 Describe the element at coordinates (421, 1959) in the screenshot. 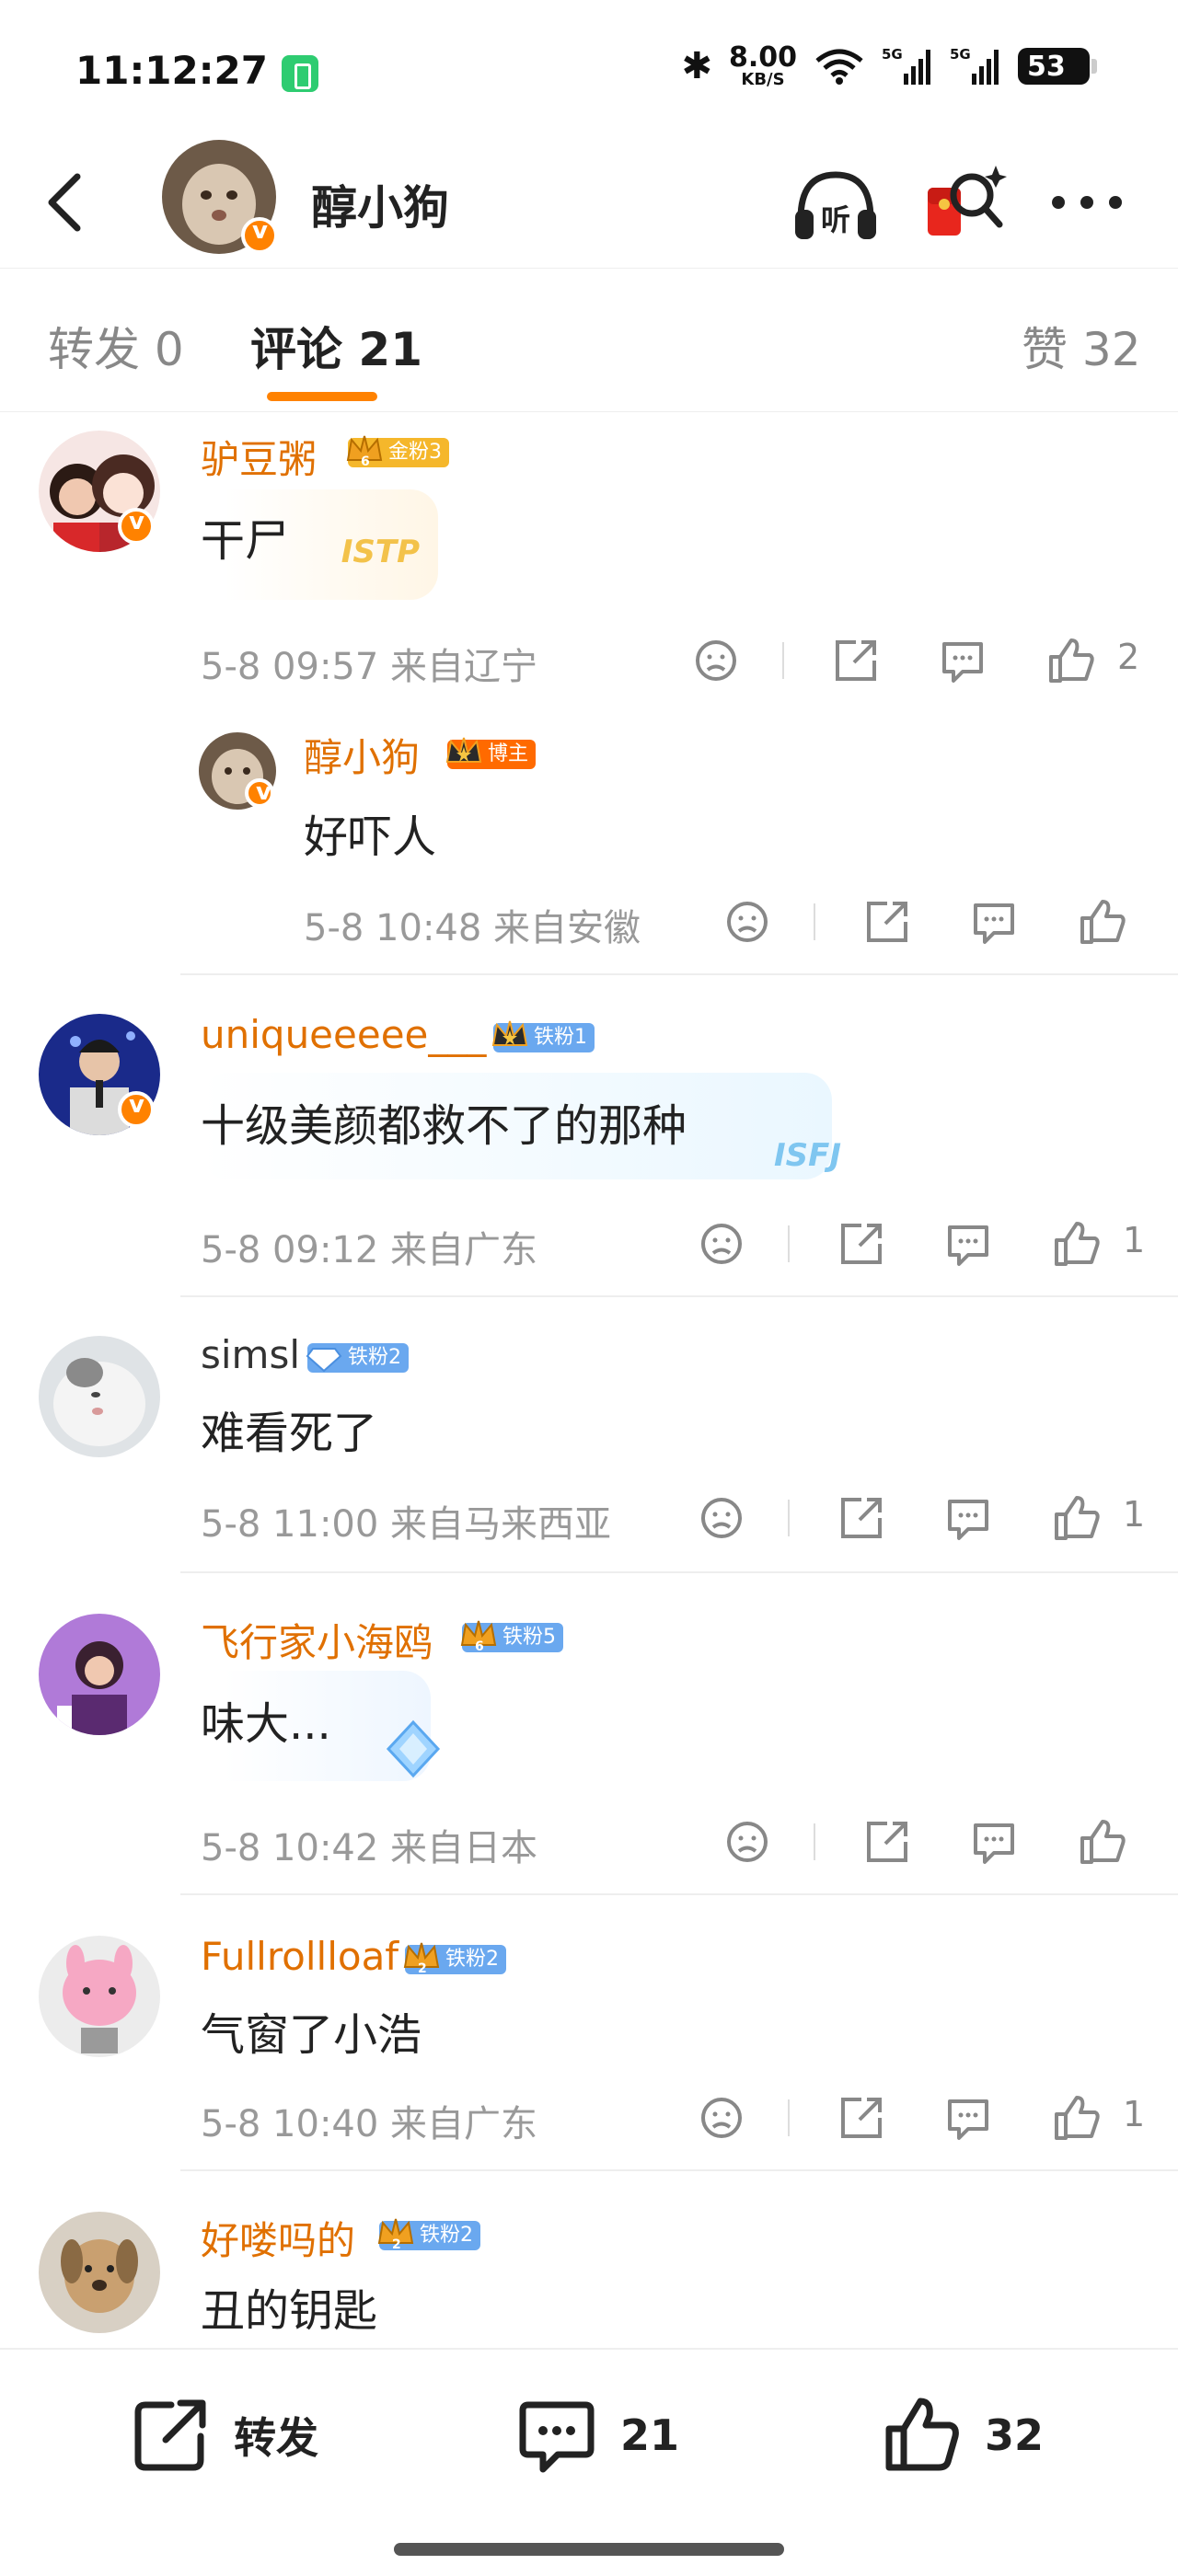

I see `crown-icon: 2` at that location.